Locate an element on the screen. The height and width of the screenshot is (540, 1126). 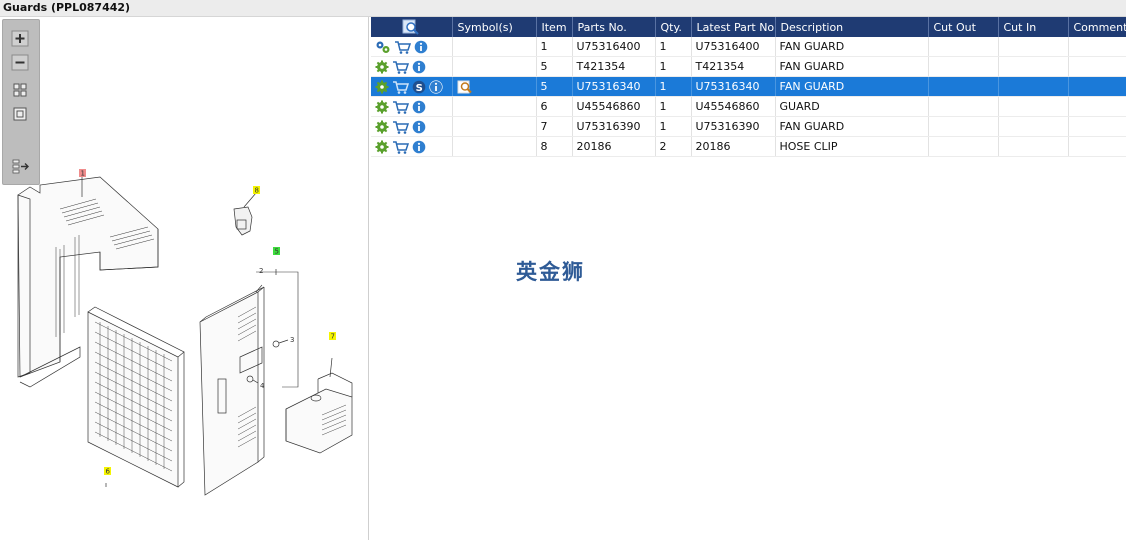
magnify-search-icon is located at coordinates (410, 27).